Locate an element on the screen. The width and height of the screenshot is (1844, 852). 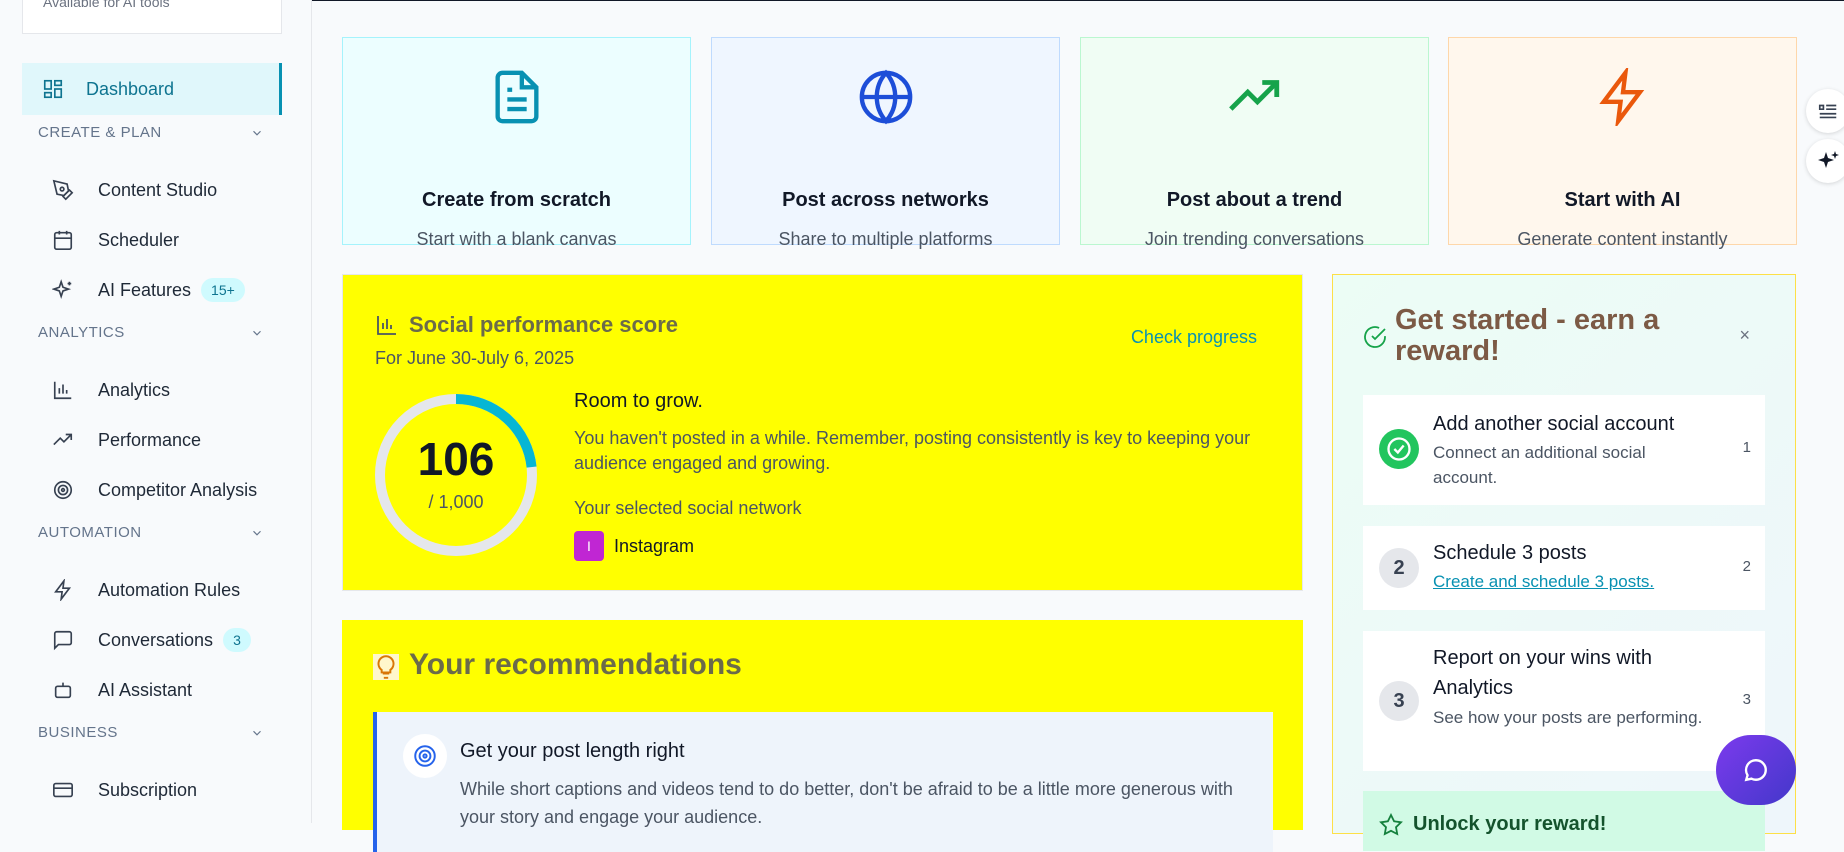
panel-title: Social performance score is located at coordinates (544, 324).